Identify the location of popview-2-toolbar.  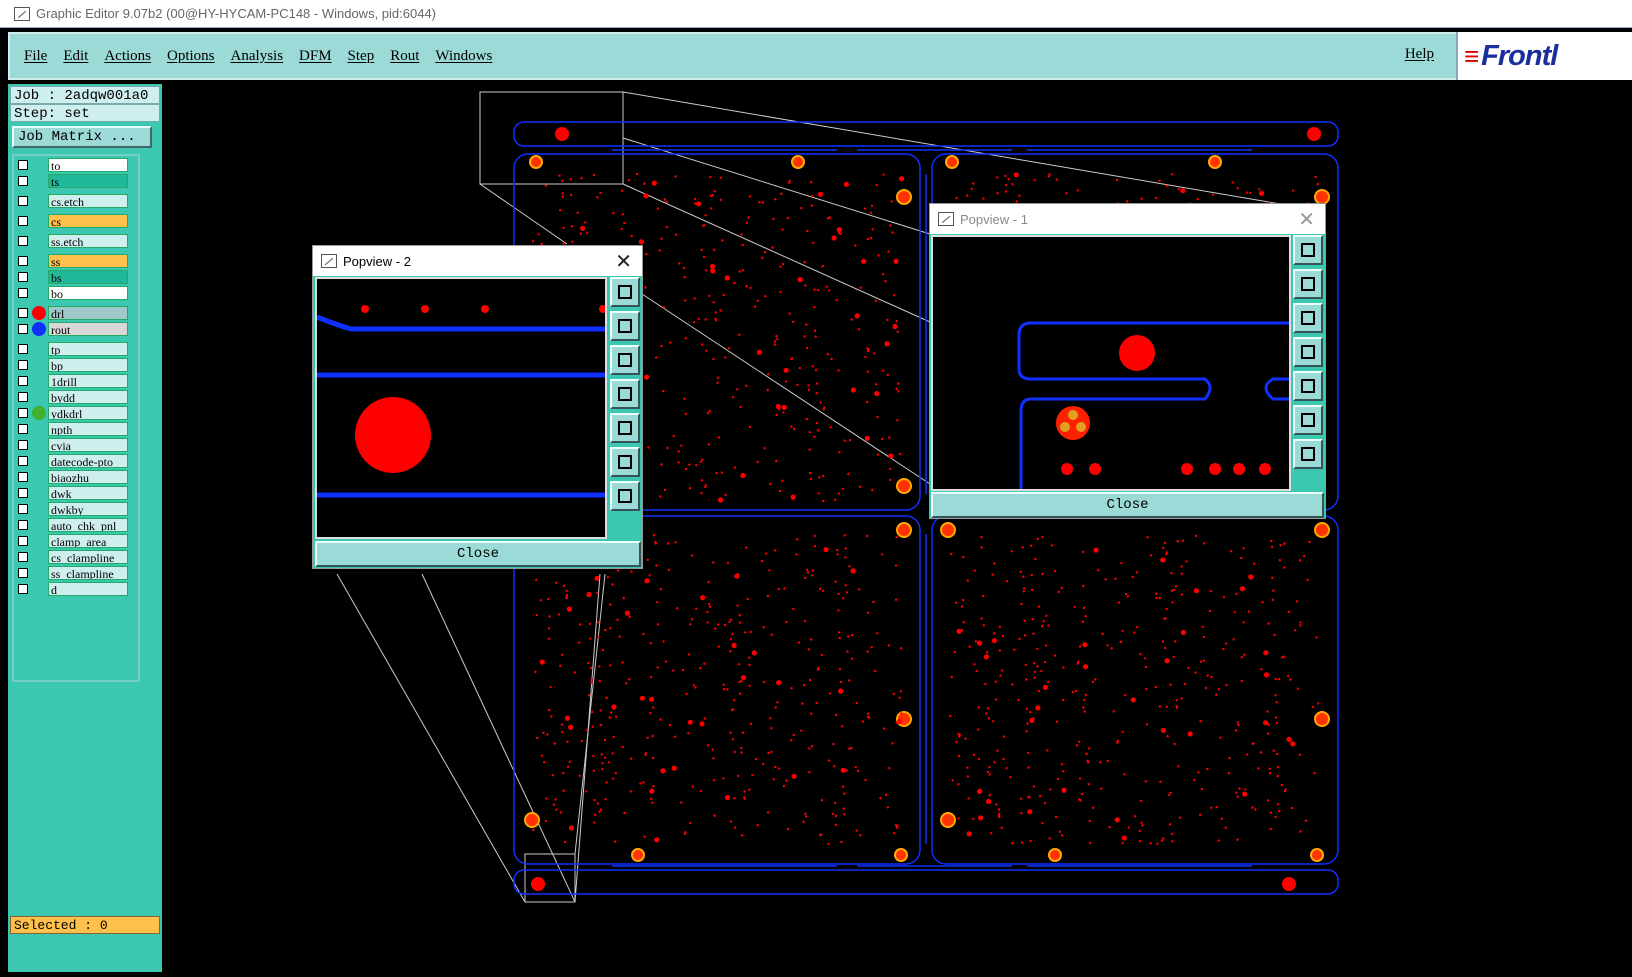
(626, 408).